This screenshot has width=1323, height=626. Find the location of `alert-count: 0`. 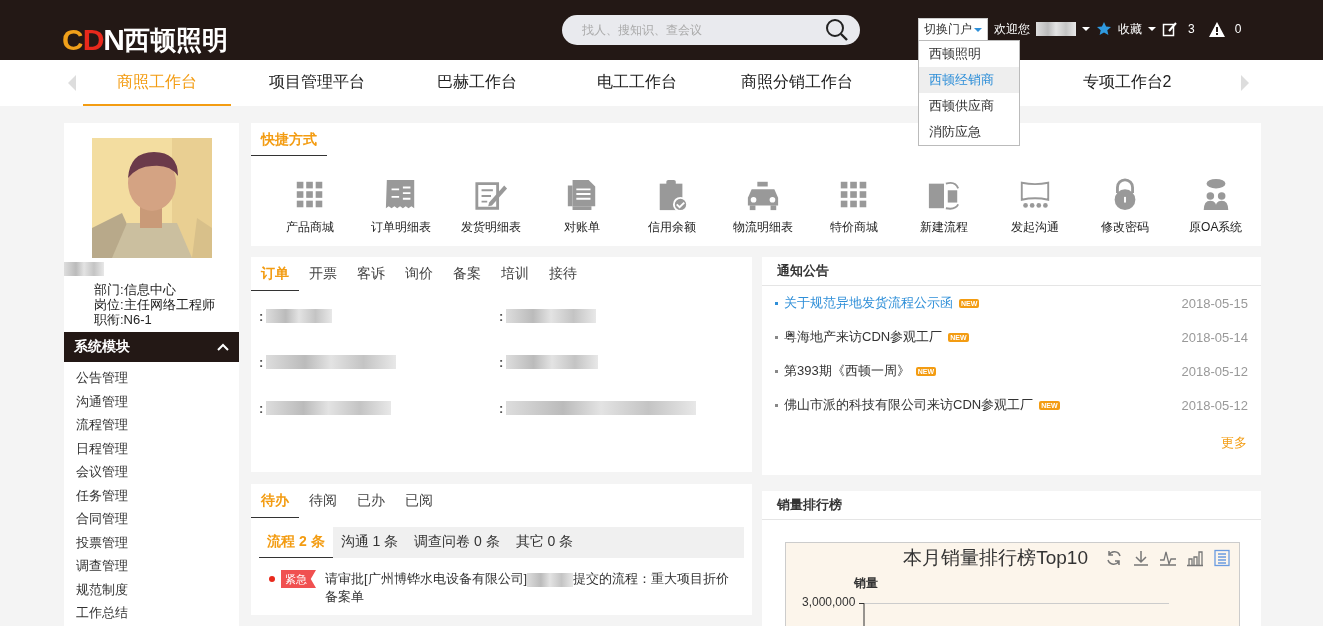

alert-count: 0 is located at coordinates (1238, 29).